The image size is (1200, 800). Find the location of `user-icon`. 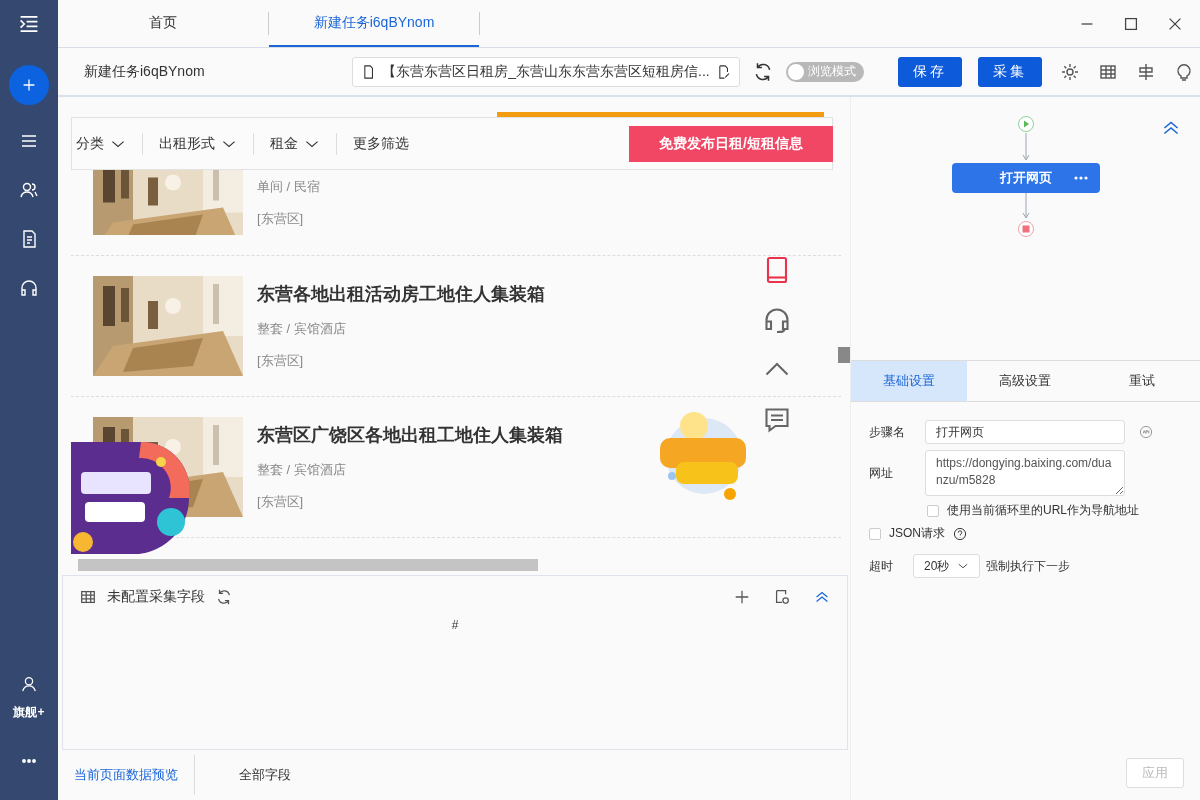

user-icon is located at coordinates (29, 684).